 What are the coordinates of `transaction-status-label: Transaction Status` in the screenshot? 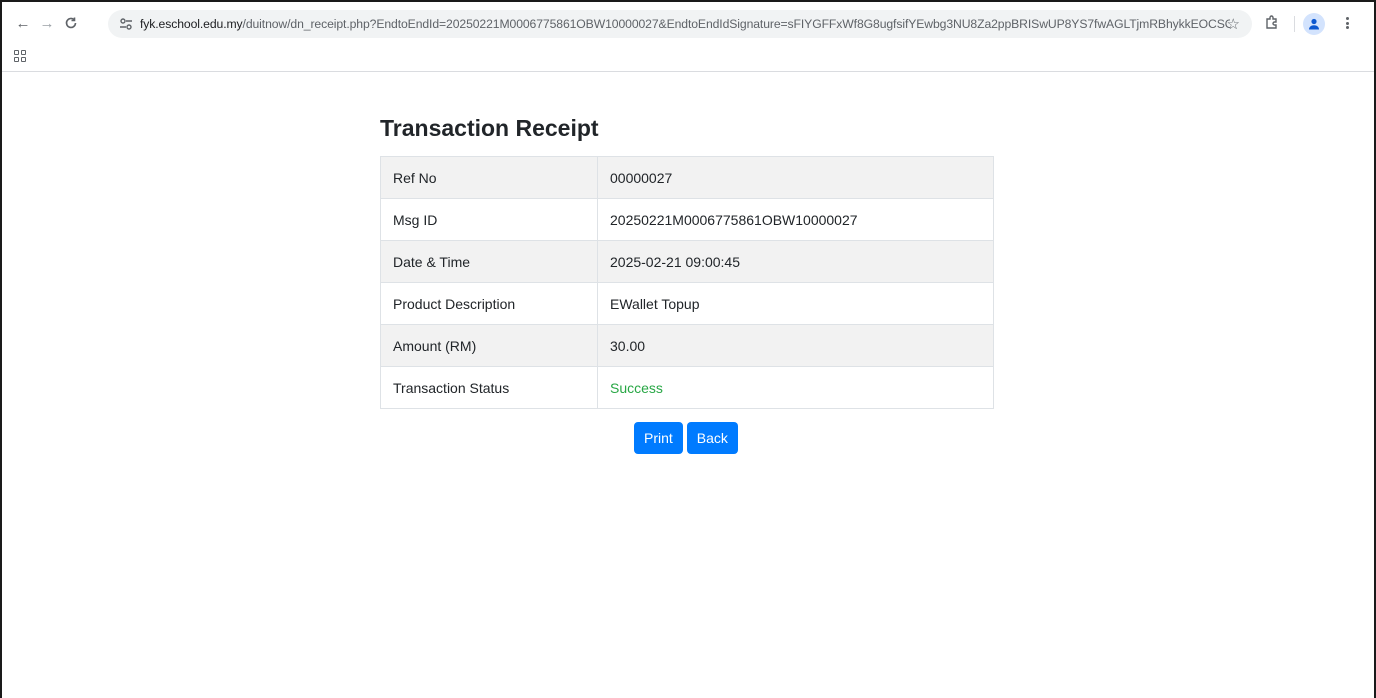 It's located at (489, 387).